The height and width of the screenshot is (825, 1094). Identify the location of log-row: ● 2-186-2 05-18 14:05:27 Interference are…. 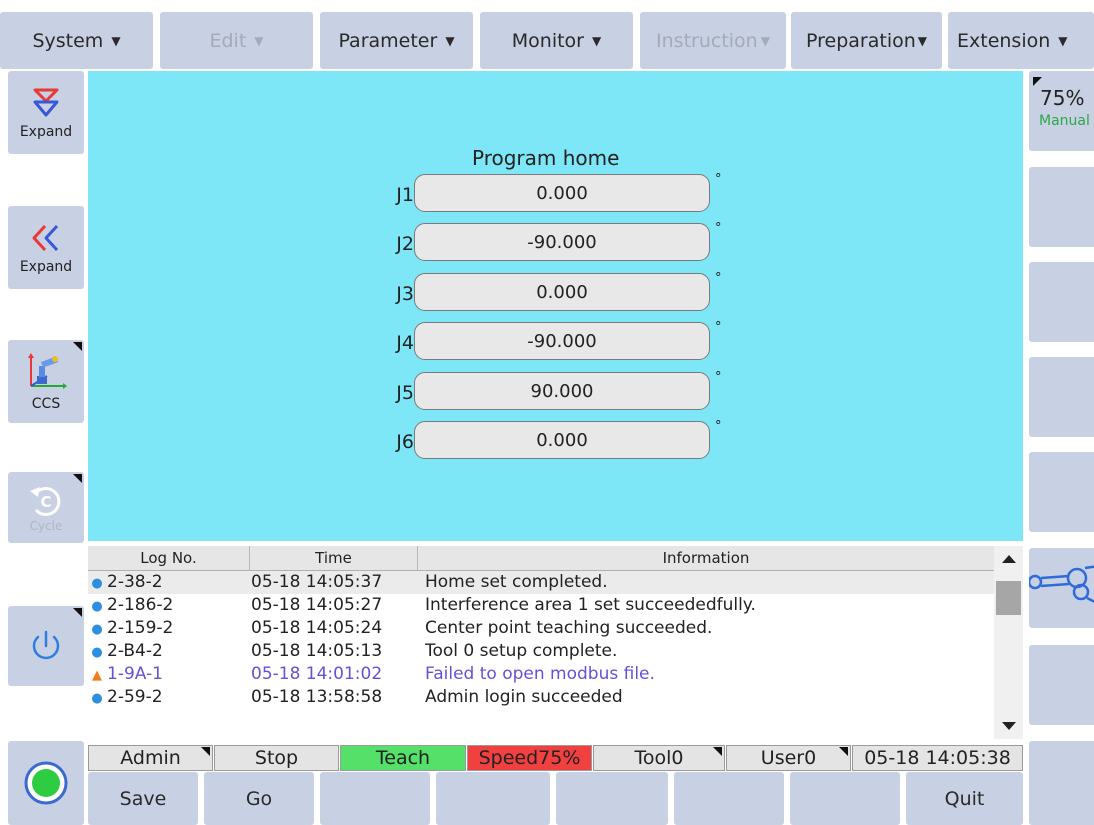
(541, 605).